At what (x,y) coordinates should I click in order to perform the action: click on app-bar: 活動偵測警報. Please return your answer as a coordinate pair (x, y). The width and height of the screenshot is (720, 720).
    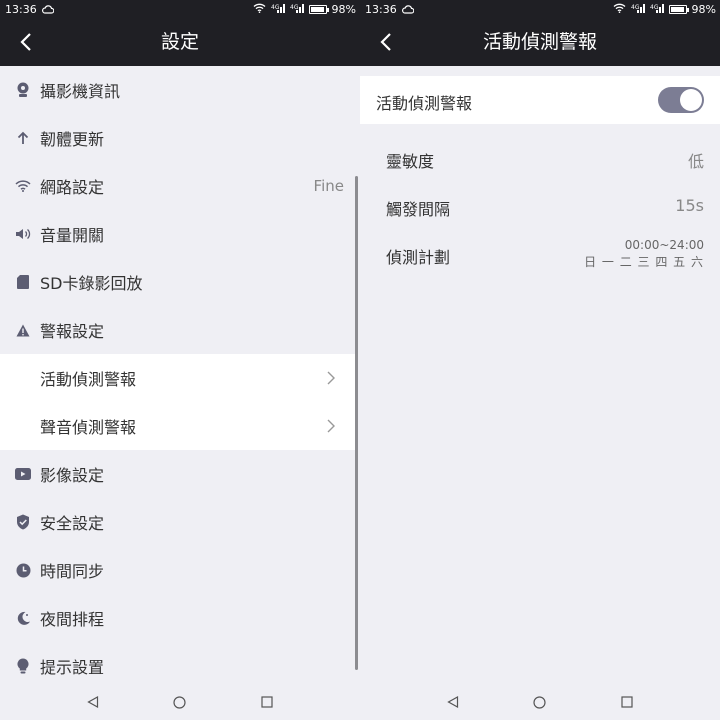
    Looking at the image, I should click on (540, 42).